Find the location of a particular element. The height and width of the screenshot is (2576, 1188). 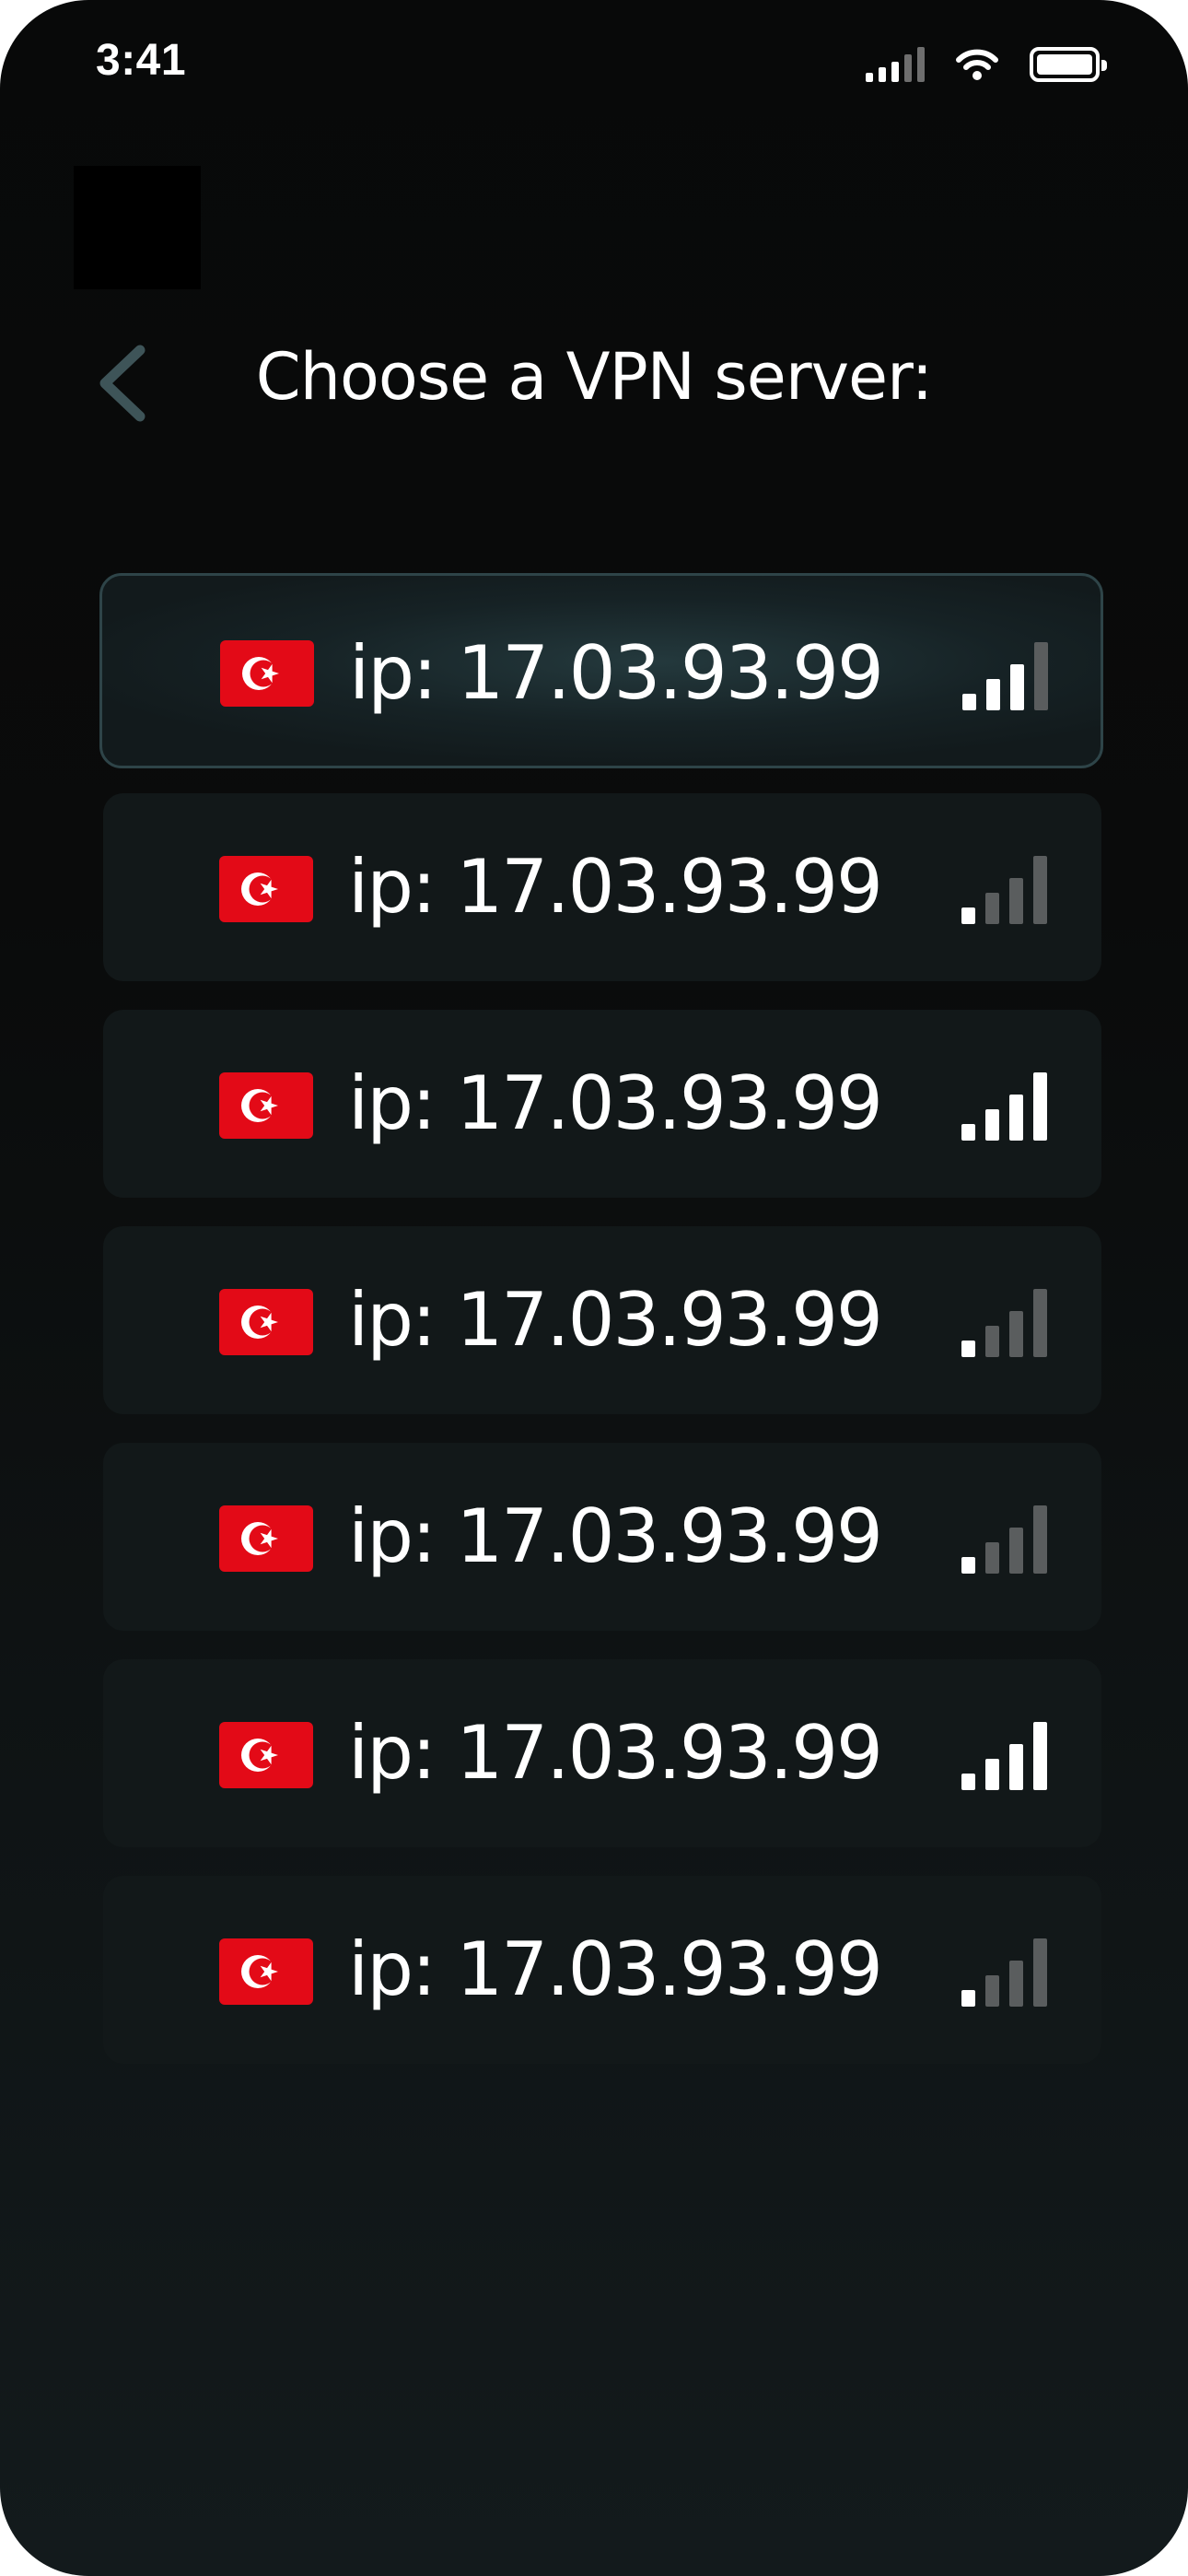

logo-placeholder is located at coordinates (137, 227).